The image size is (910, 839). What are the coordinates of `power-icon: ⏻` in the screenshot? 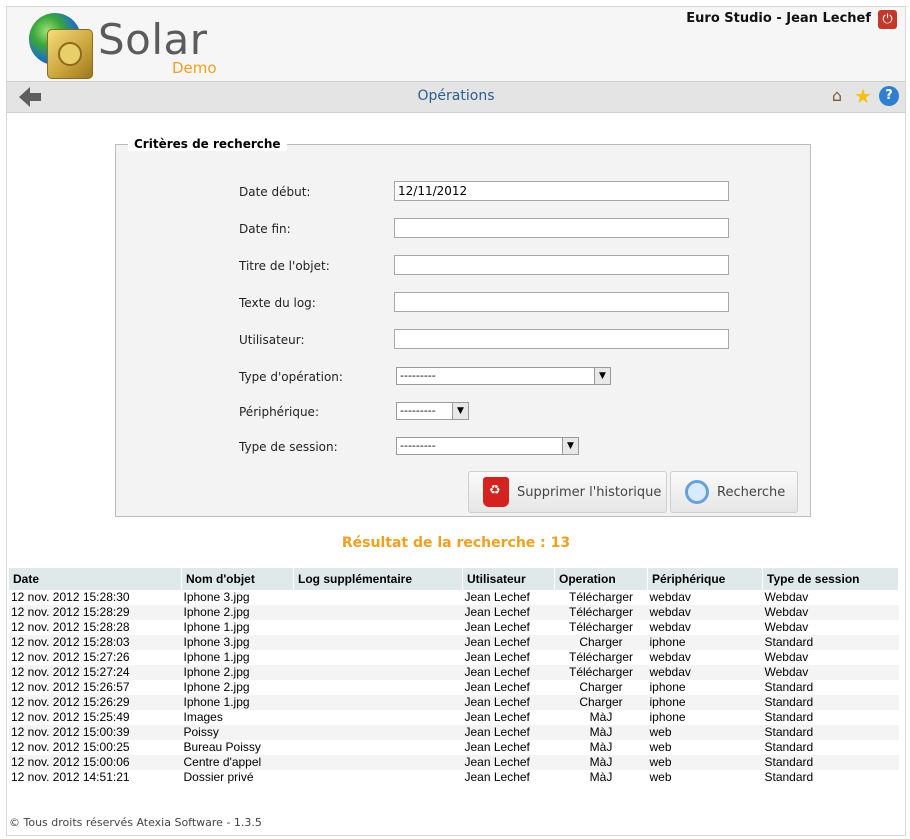 It's located at (887, 19).